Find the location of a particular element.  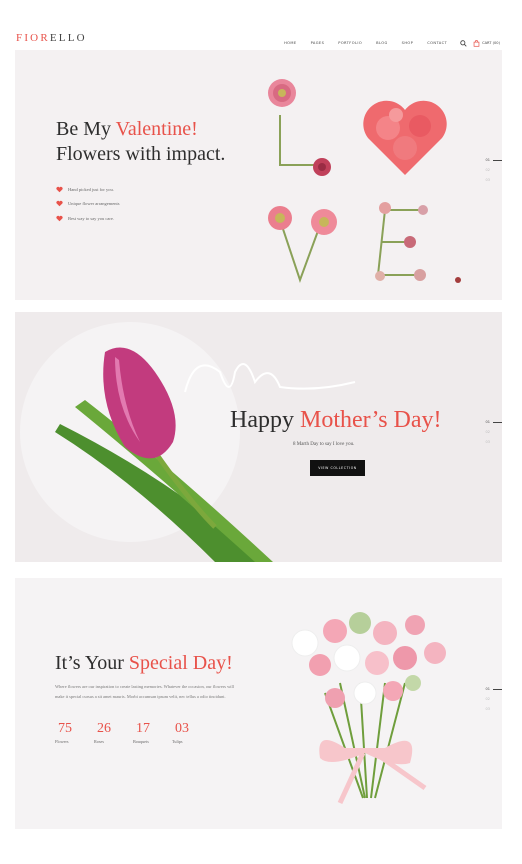

love-flower-artwork is located at coordinates (364, 181).